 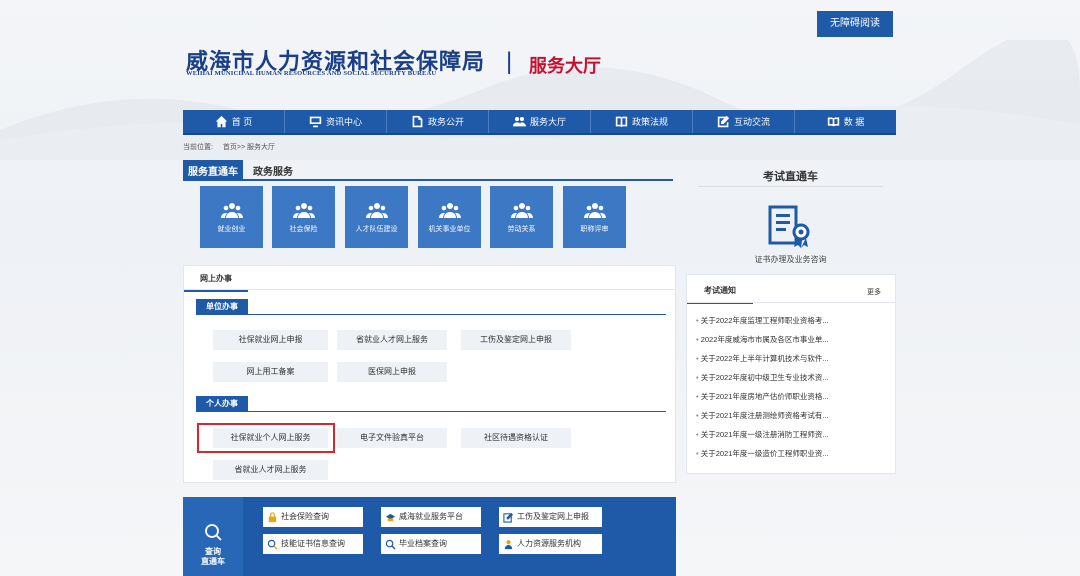 I want to click on service-button: 医保网上申报, so click(x=392, y=372).